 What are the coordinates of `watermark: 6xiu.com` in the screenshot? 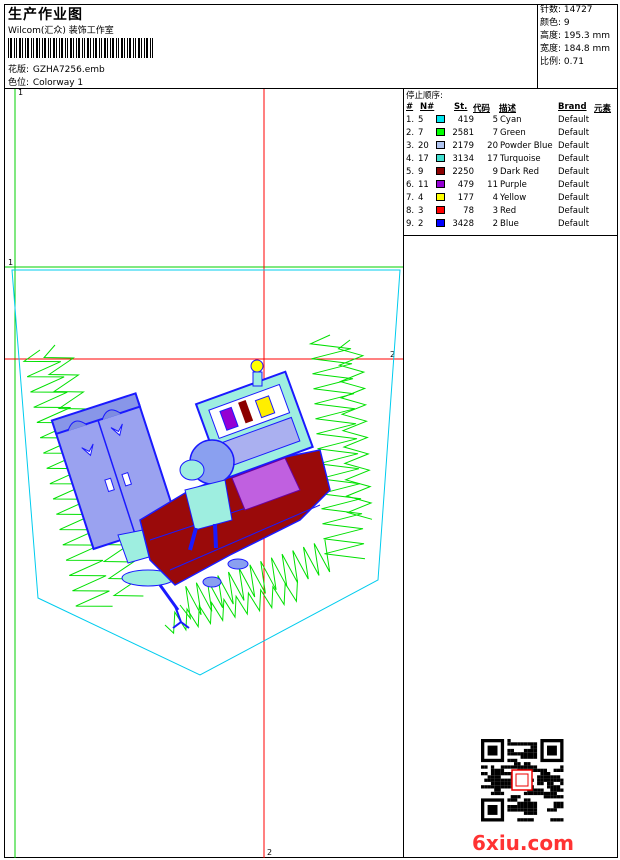 It's located at (523, 843).